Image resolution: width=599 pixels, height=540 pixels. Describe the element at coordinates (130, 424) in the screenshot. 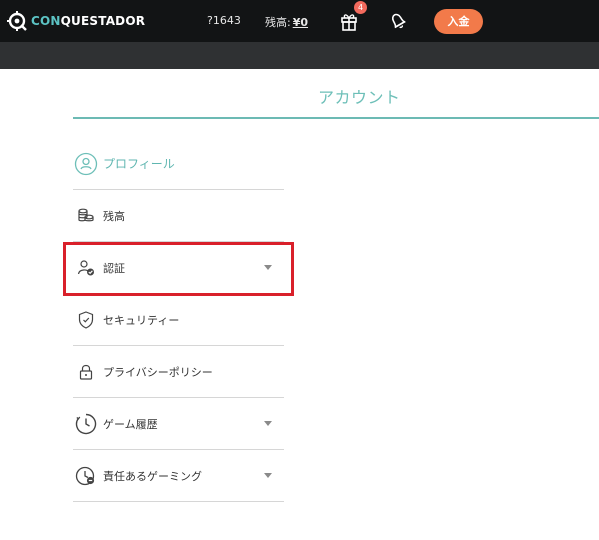

I see `menu-label-game-history: ゲーム履歴` at that location.